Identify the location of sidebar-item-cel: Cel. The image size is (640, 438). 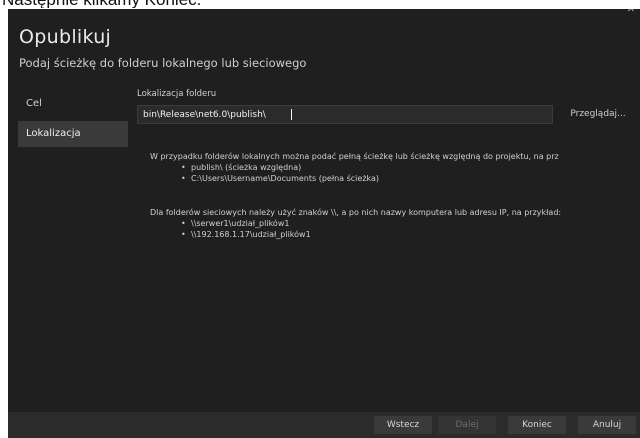
(73, 104).